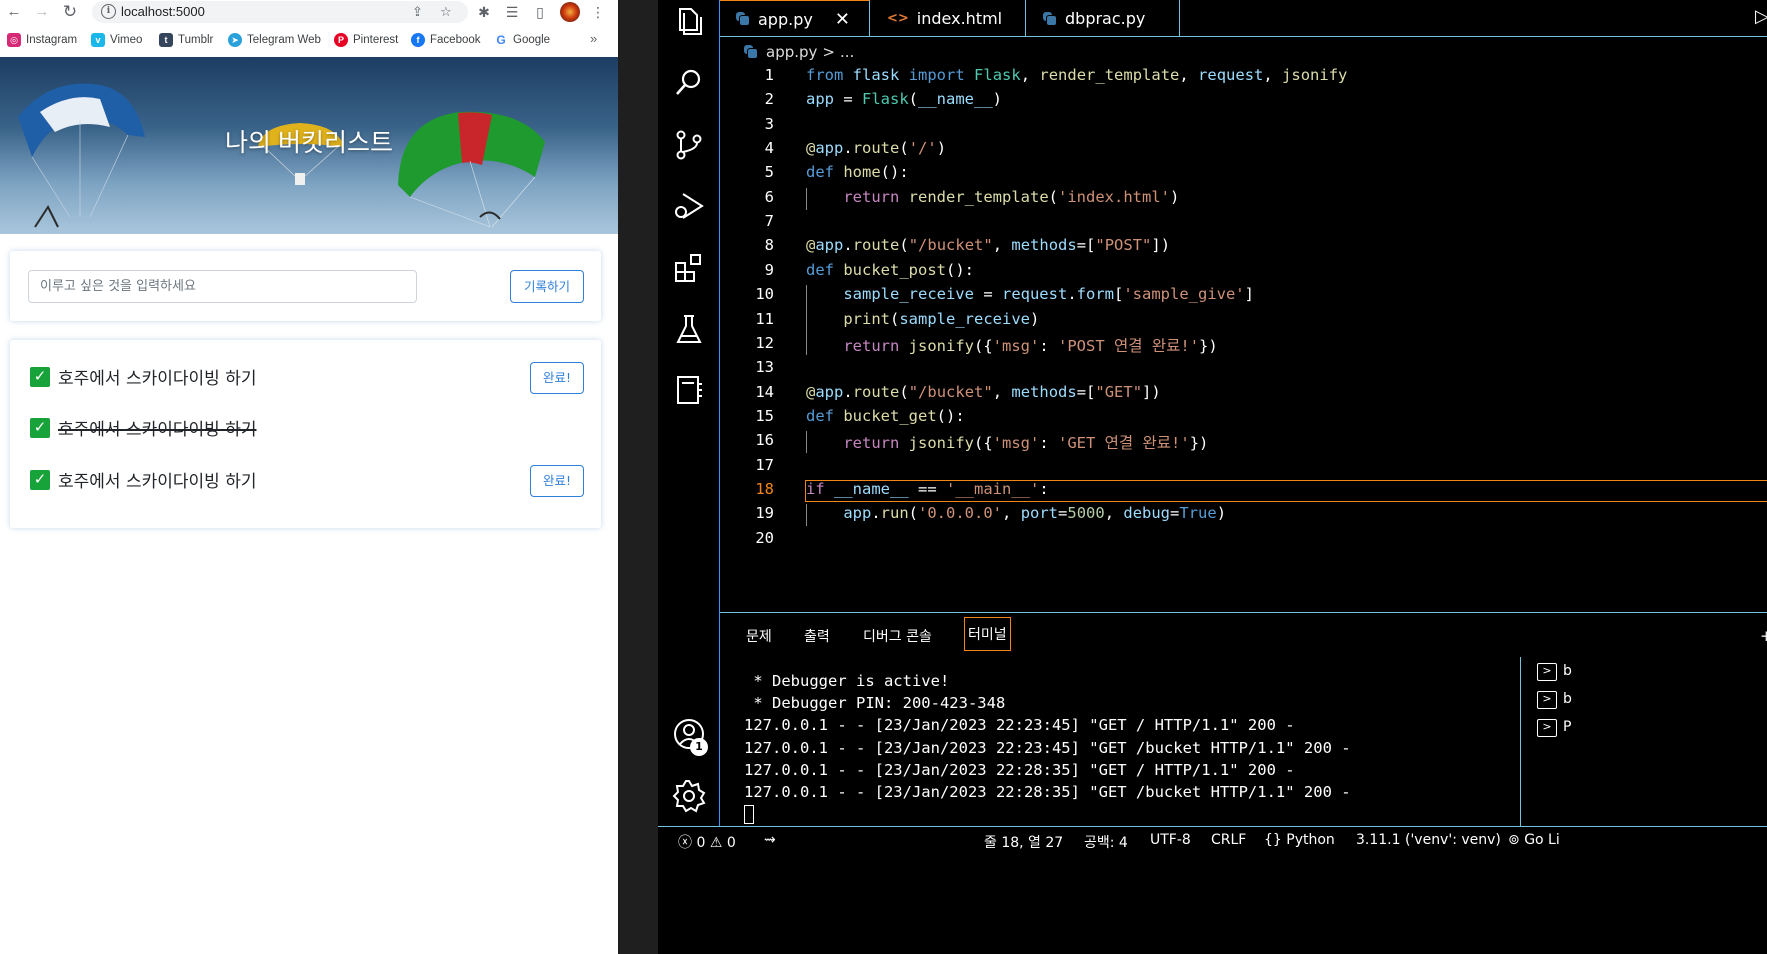 This screenshot has height=954, width=1767. Describe the element at coordinates (1299, 840) in the screenshot. I see `language-mode: {} Python` at that location.